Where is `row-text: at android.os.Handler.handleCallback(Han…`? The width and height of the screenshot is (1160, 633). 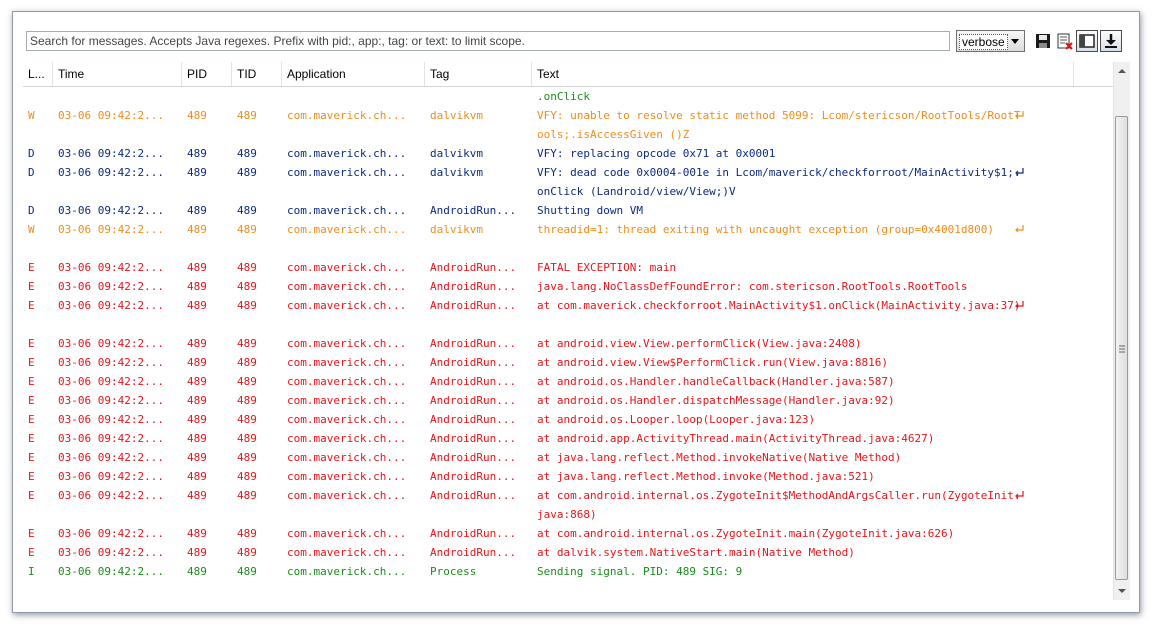
row-text: at android.os.Handler.handleCallback(Han… is located at coordinates (716, 381).